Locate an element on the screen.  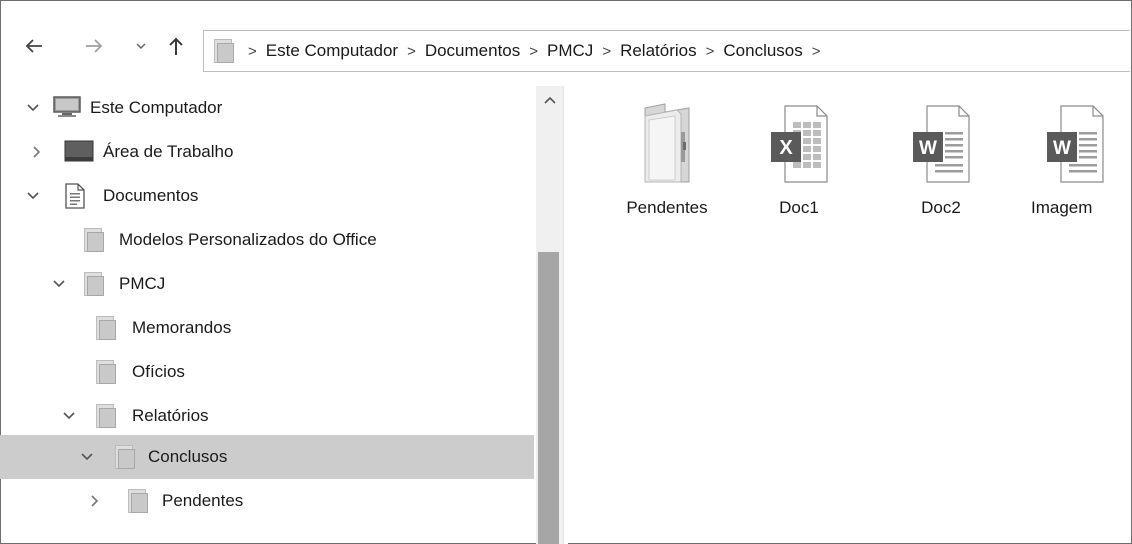
breadcrumb-documentos: Documentos is located at coordinates (472, 51).